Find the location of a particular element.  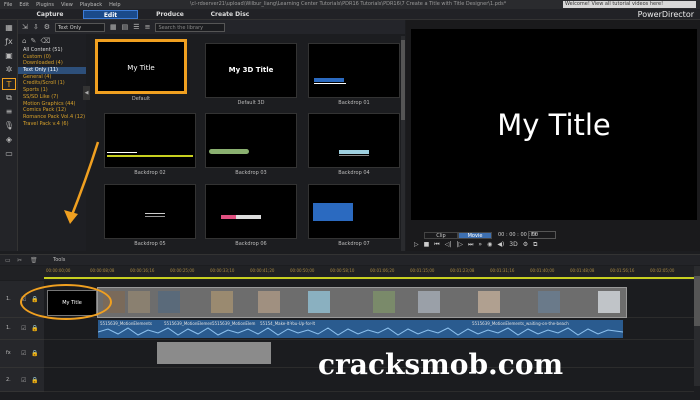

menu-file: File is located at coordinates (8, 5).